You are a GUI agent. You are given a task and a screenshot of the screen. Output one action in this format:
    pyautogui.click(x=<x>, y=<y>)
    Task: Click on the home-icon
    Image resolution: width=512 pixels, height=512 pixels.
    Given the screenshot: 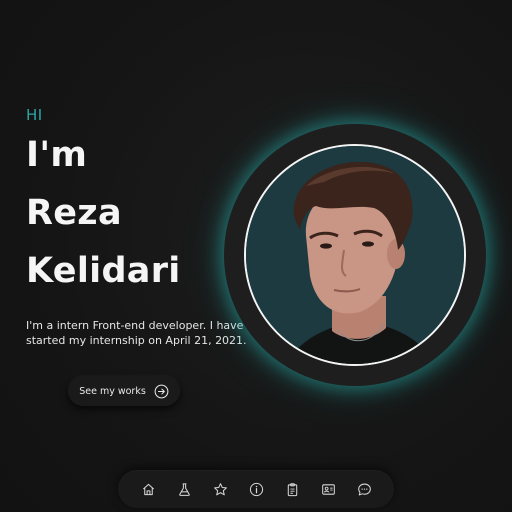 What is the action you would take?
    pyautogui.click(x=148, y=489)
    